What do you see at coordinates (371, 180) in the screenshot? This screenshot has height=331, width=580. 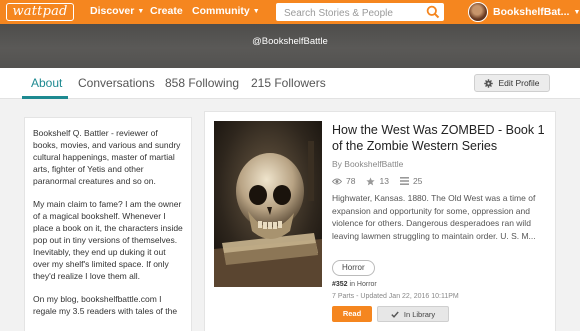 I see `star-icon` at bounding box center [371, 180].